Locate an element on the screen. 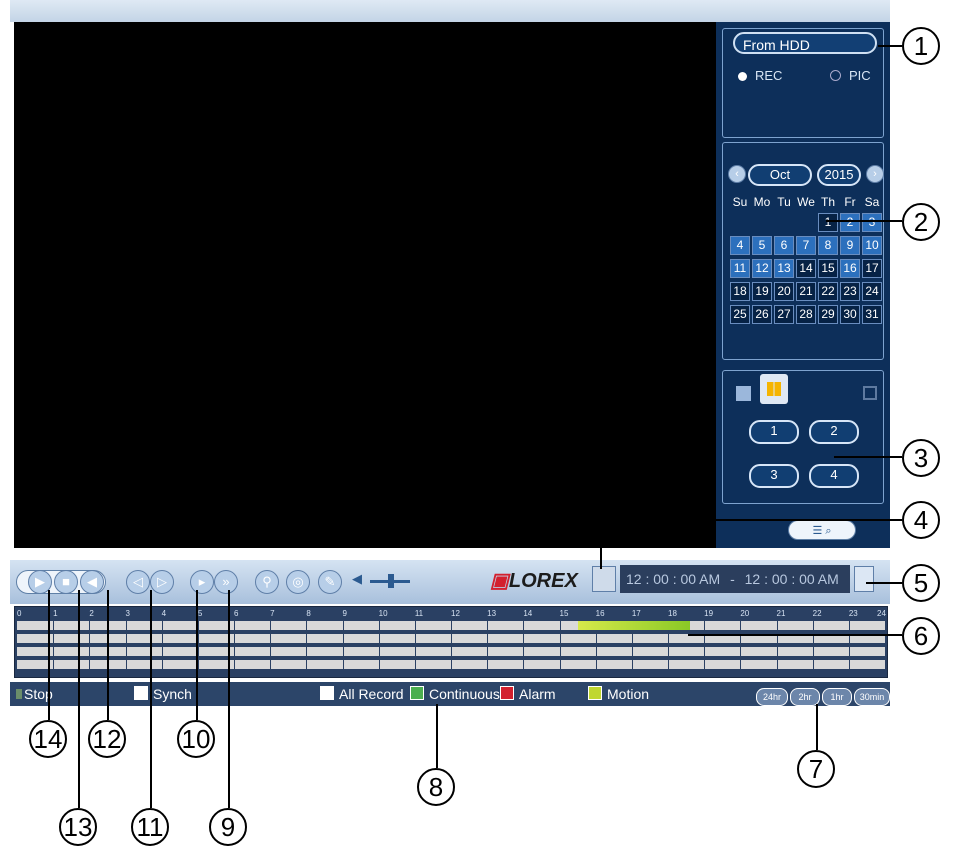 The height and width of the screenshot is (854, 967). calendar-day-26: 26 is located at coordinates (762, 314).